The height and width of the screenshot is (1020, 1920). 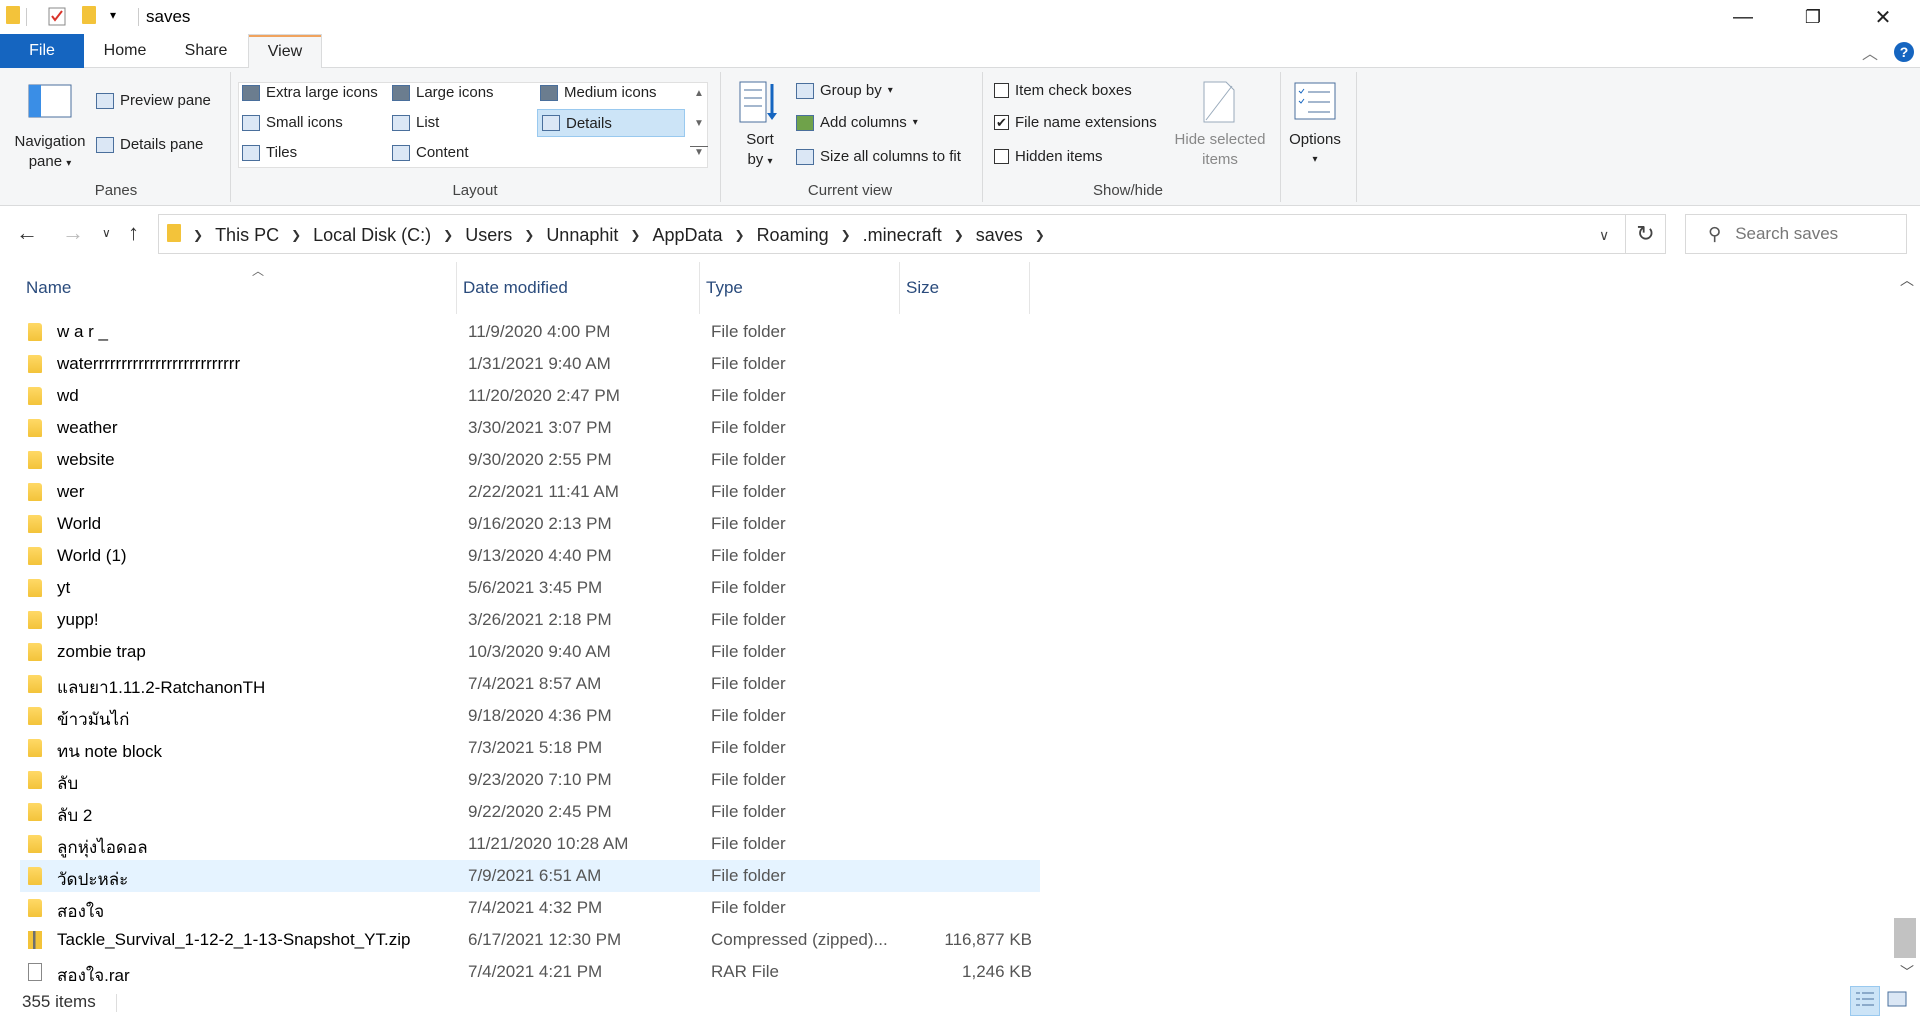 I want to click on column-header-size: Size, so click(x=965, y=288).